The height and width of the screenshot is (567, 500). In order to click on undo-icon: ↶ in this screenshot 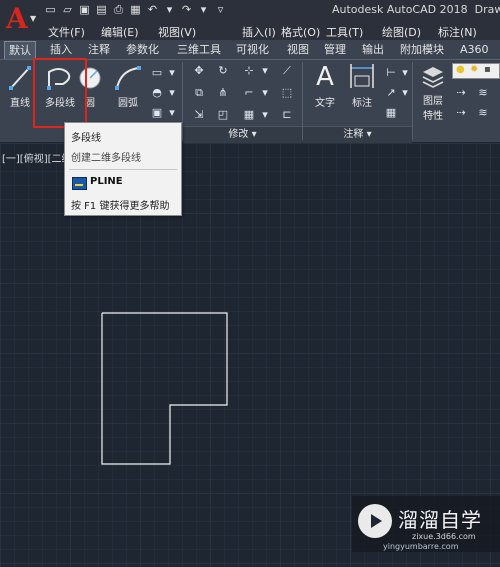, I will do `click(152, 9)`.